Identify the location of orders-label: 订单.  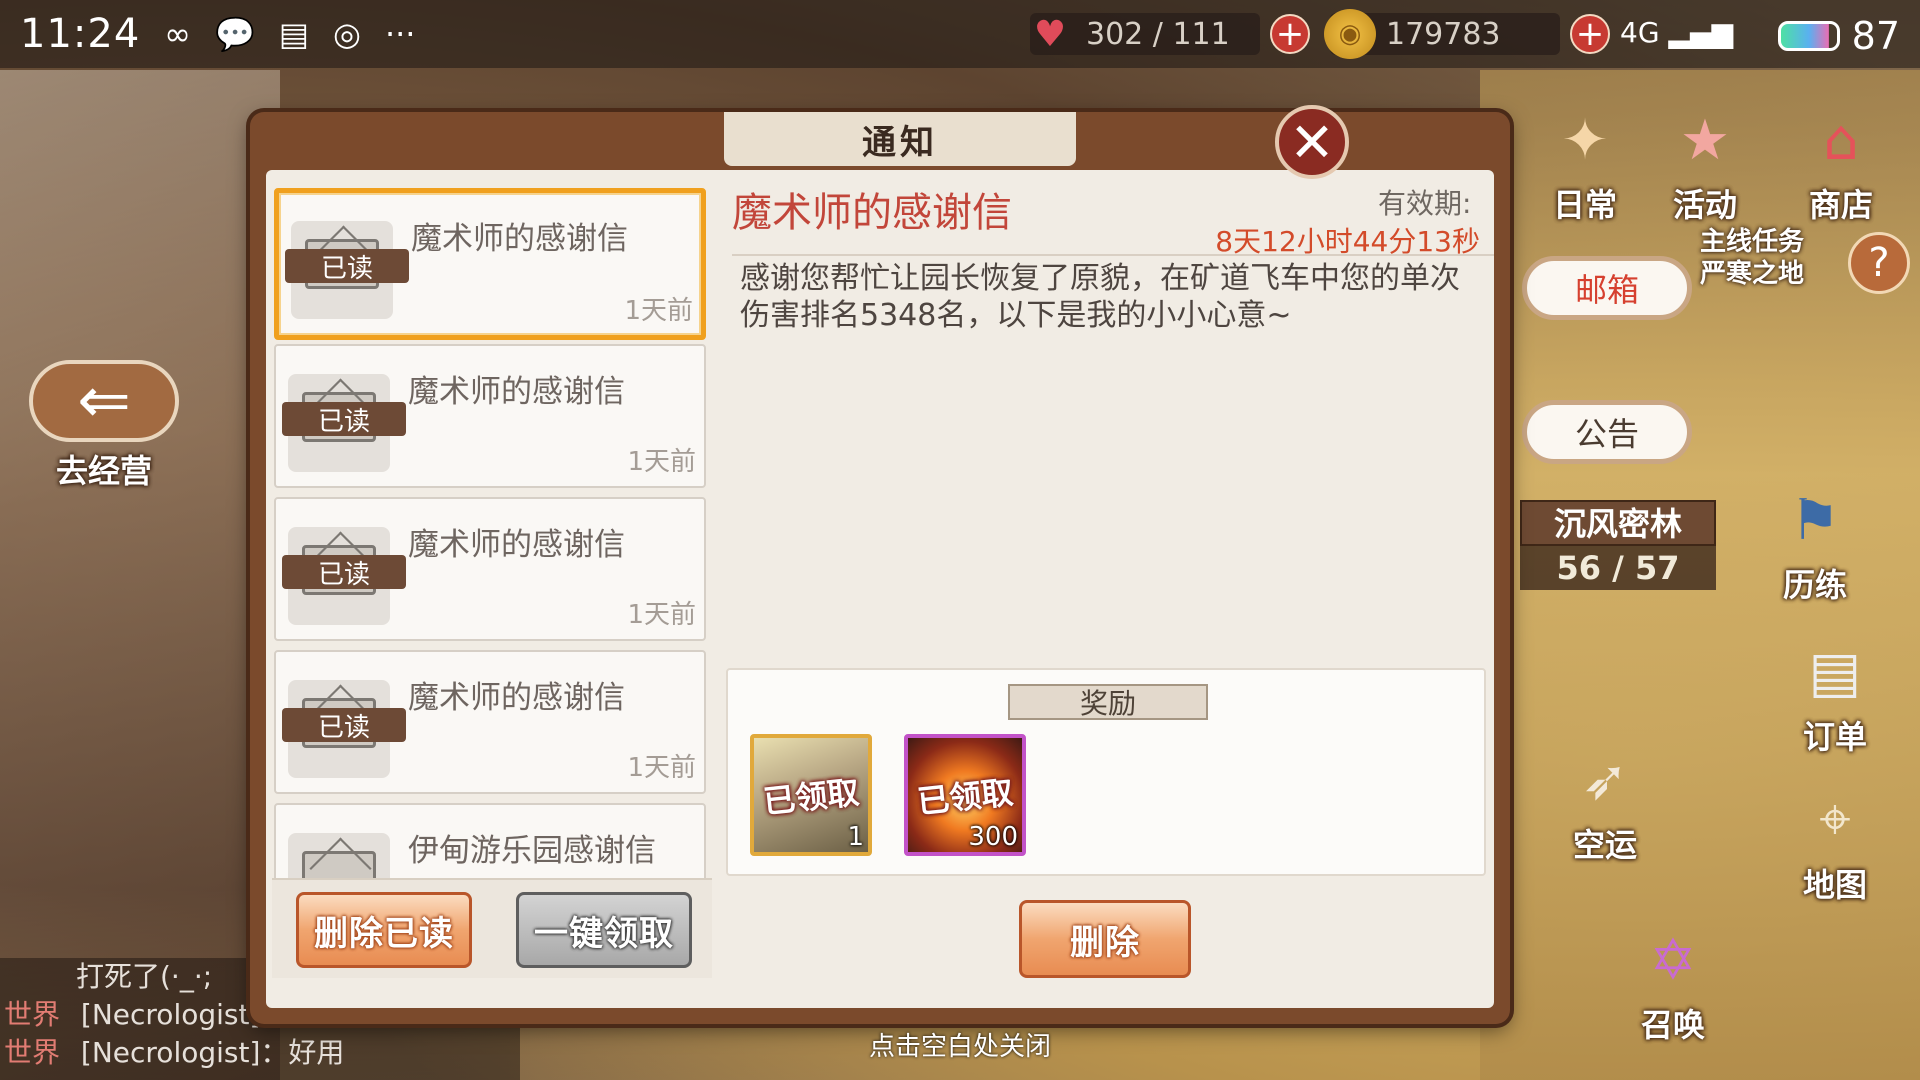
(1834, 737).